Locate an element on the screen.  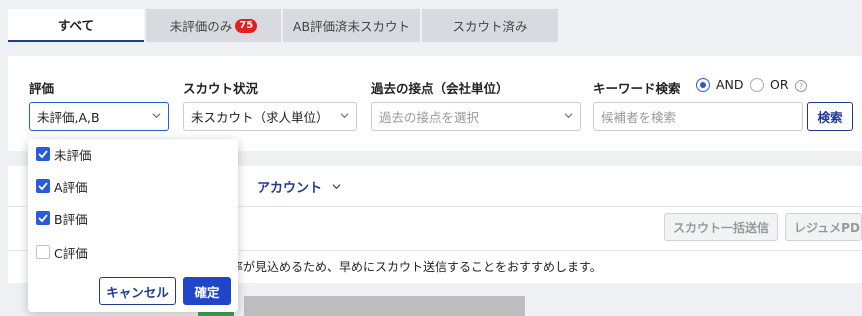
and-radio is located at coordinates (703, 85).